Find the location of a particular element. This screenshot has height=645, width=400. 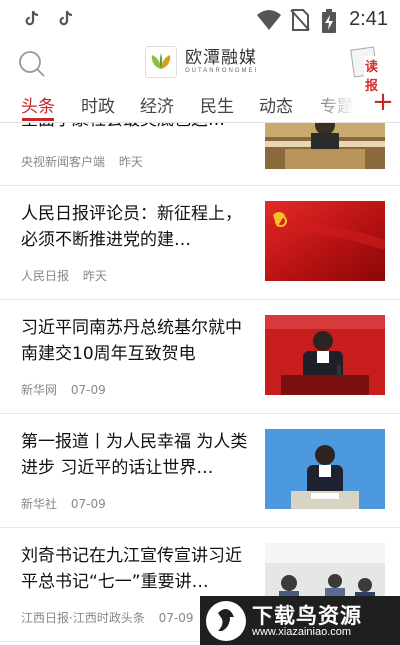

tab-news-updates: 动态 is located at coordinates (276, 104).